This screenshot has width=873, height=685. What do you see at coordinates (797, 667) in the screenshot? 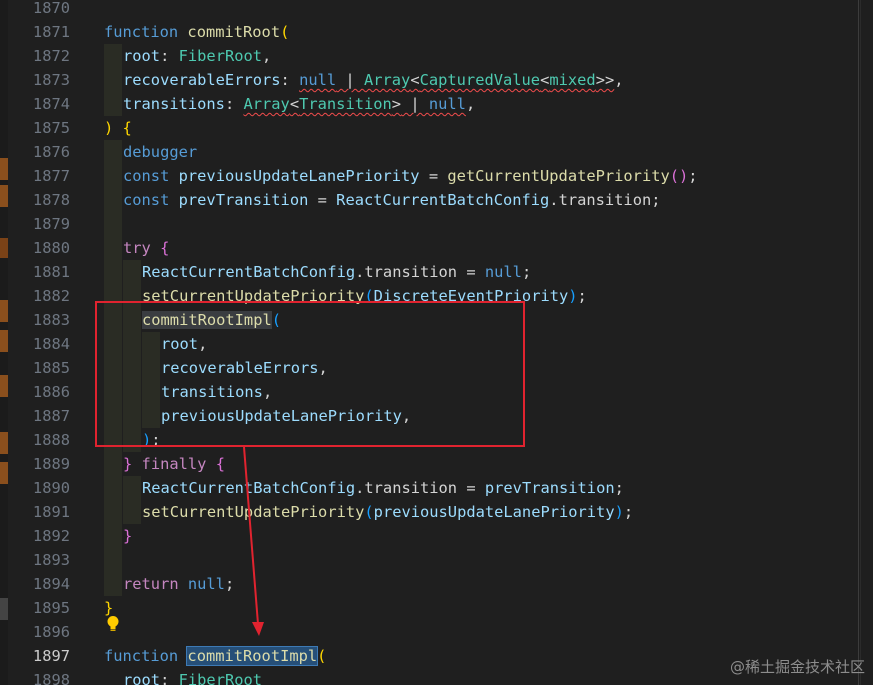
I see `watermark: @稀土掘金技术社区` at bounding box center [797, 667].